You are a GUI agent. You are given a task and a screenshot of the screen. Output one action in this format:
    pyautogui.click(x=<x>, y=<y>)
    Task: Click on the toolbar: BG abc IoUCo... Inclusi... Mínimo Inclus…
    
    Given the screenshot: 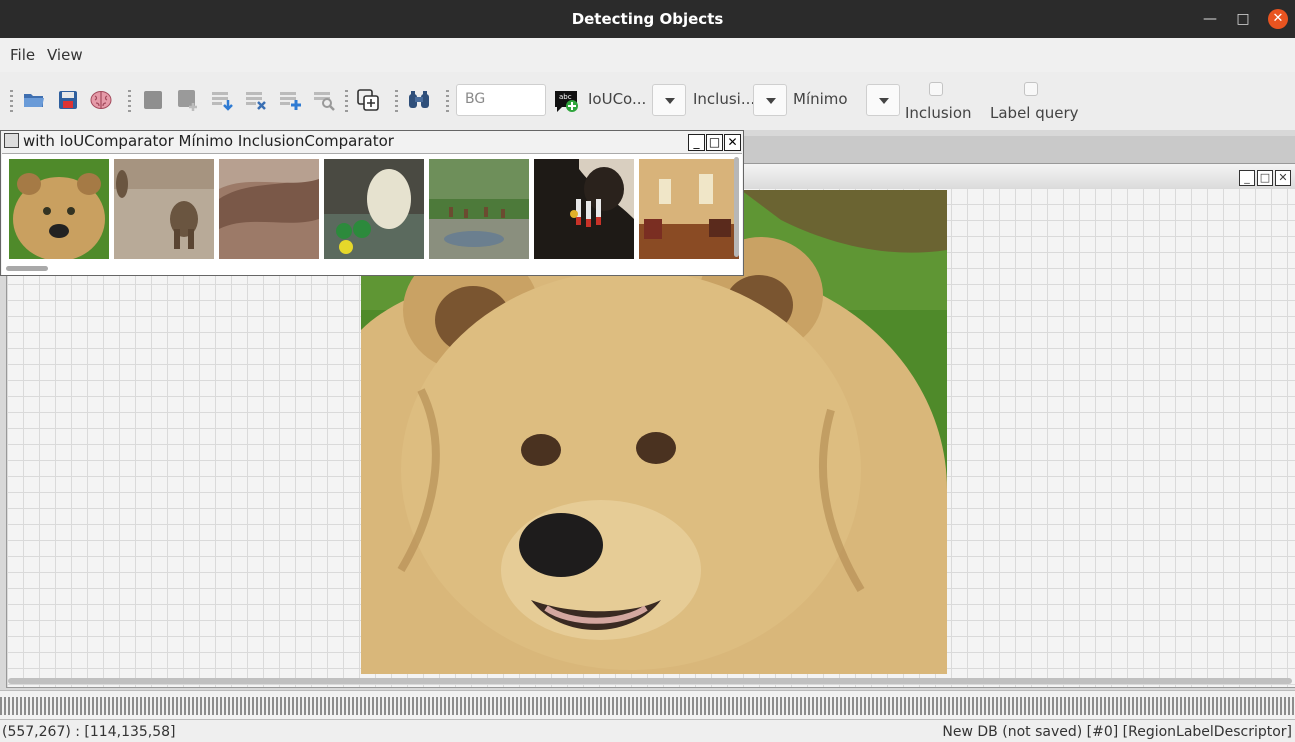 What is the action you would take?
    pyautogui.click(x=647, y=101)
    